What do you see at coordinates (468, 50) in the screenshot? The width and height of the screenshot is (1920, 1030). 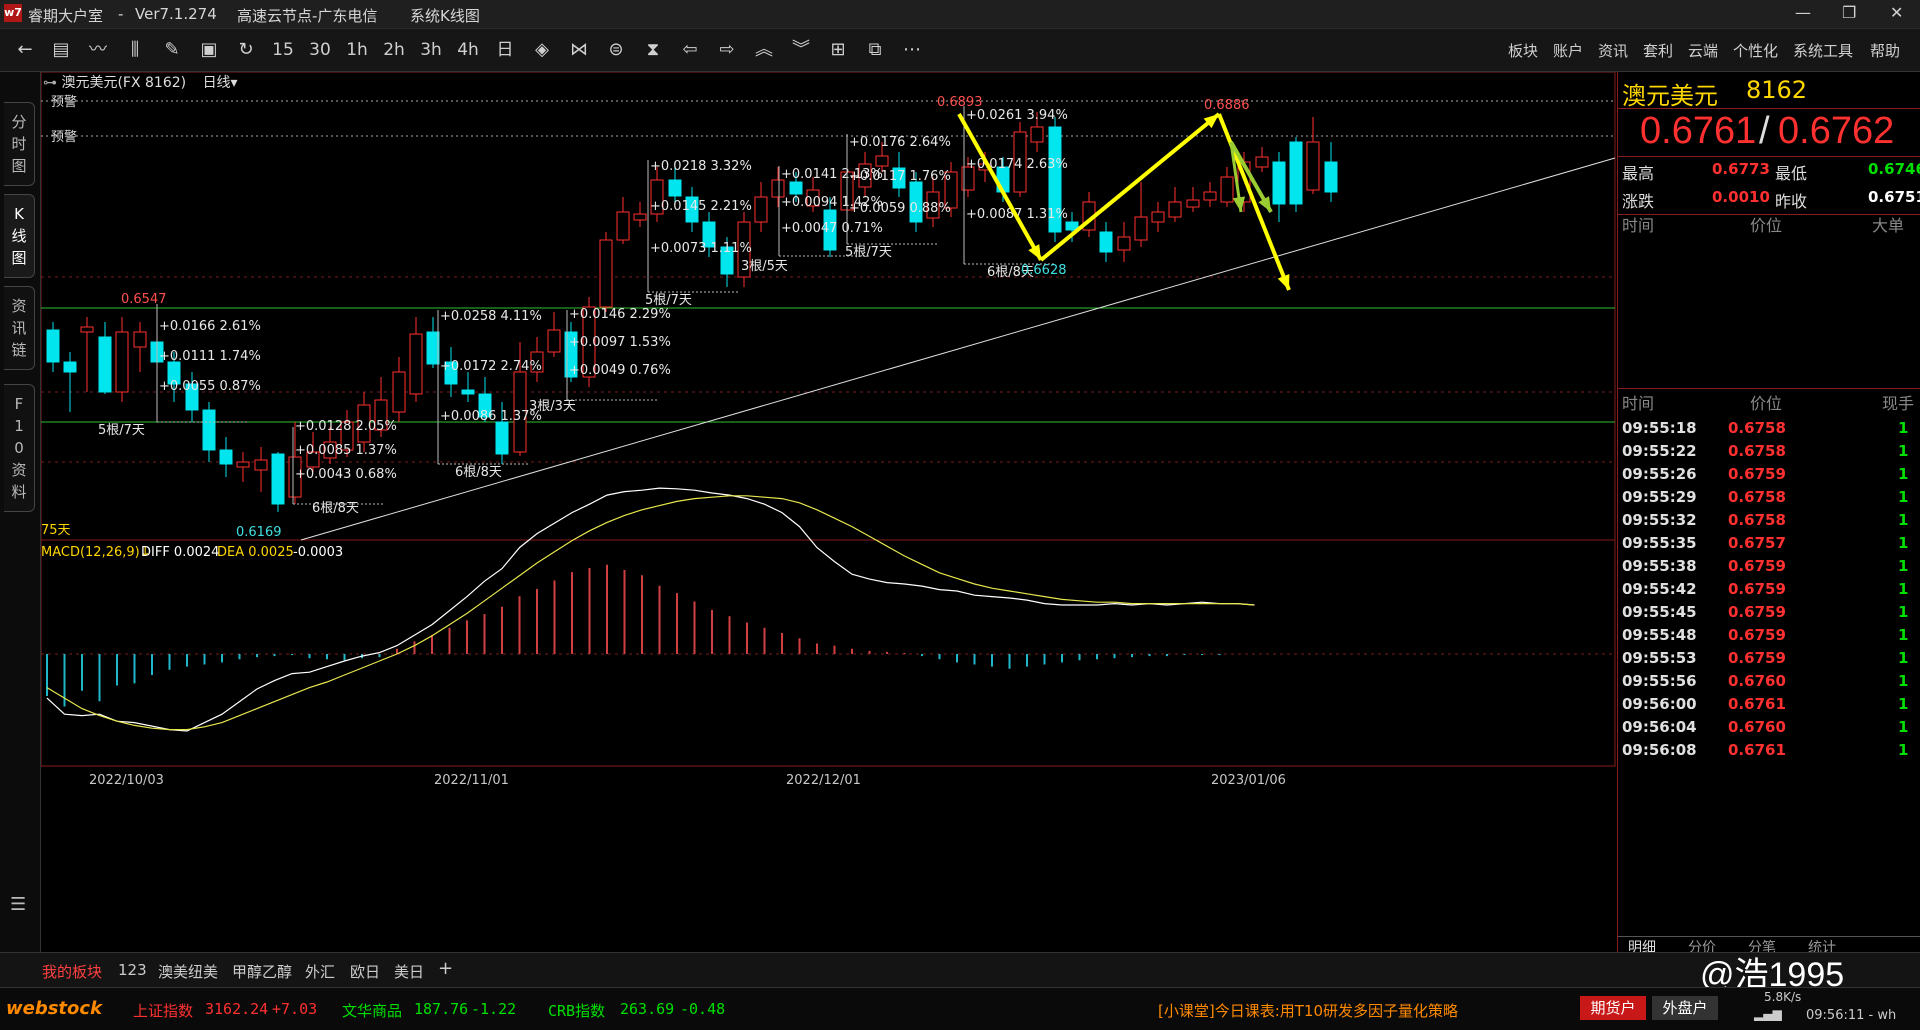 I see `period-4h-button: 4h` at bounding box center [468, 50].